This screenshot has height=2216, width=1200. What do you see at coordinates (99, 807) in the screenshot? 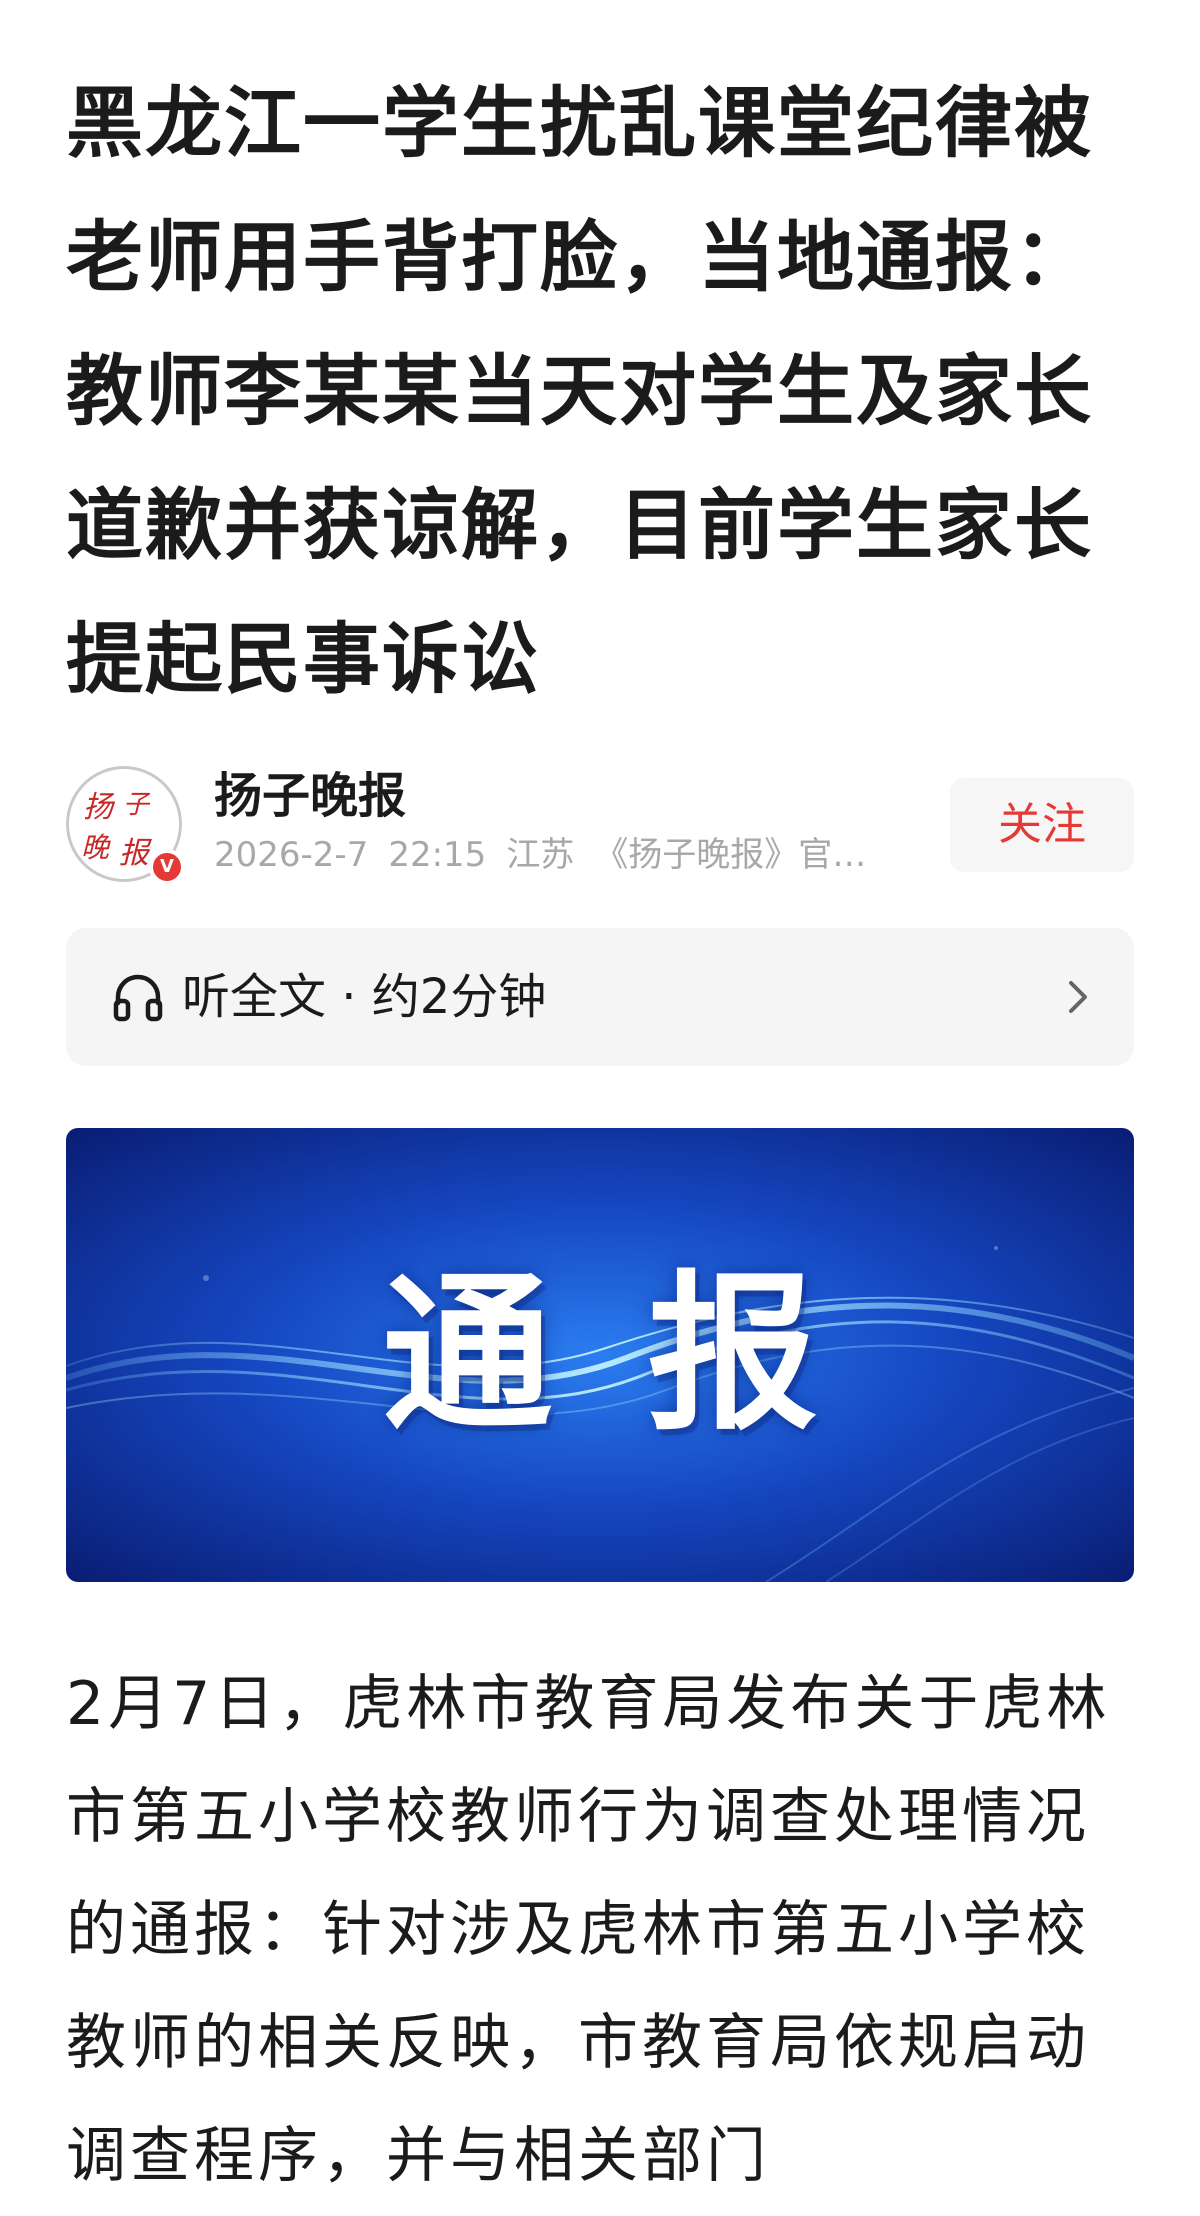
I see `svg-text: 扬` at bounding box center [99, 807].